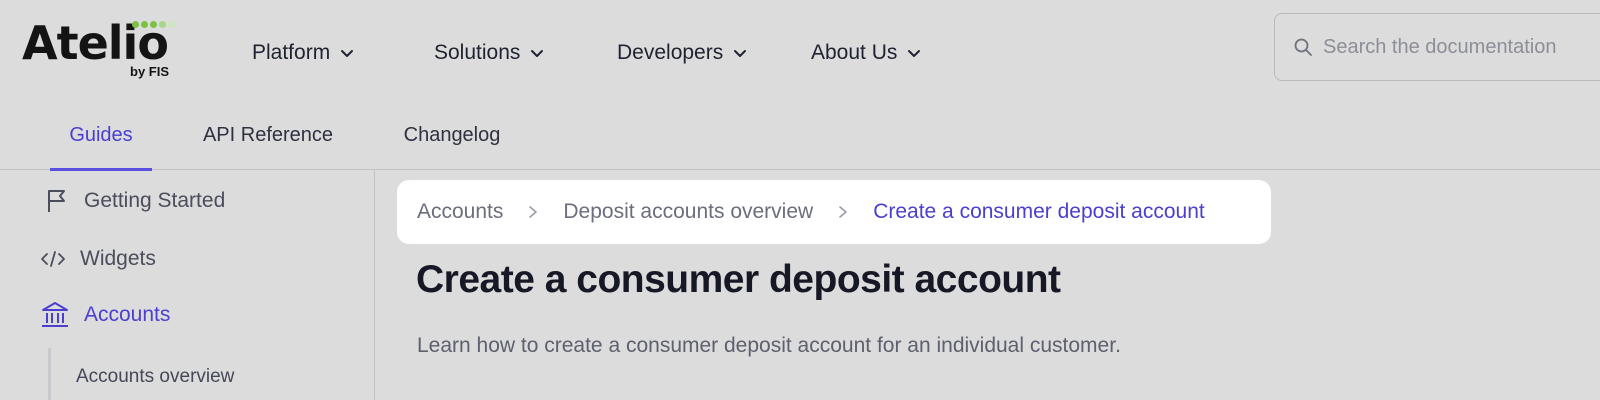 This screenshot has height=400, width=1600. What do you see at coordinates (268, 135) in the screenshot?
I see `tab-api-reference: API Reference` at bounding box center [268, 135].